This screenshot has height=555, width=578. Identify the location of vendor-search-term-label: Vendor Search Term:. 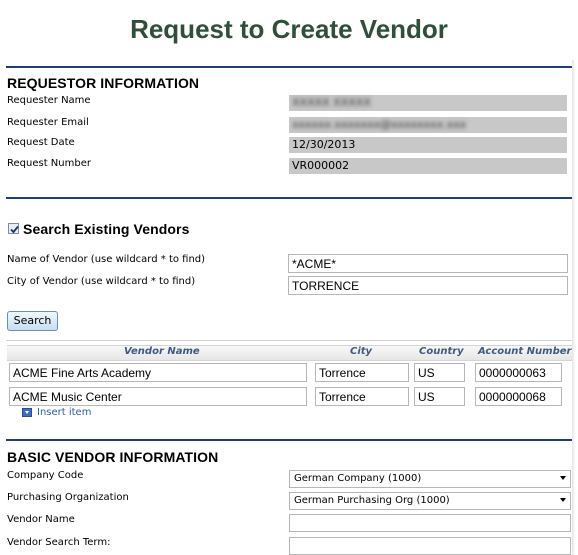
(59, 542).